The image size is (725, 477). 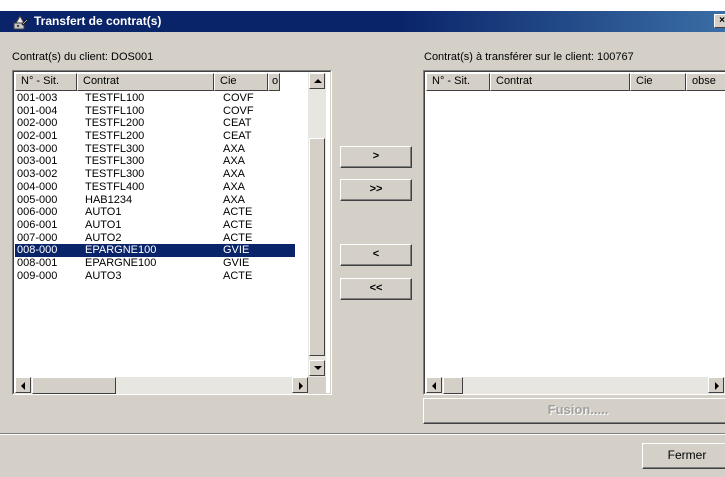 What do you see at coordinates (376, 289) in the screenshot?
I see `move-all-left-button: <<` at bounding box center [376, 289].